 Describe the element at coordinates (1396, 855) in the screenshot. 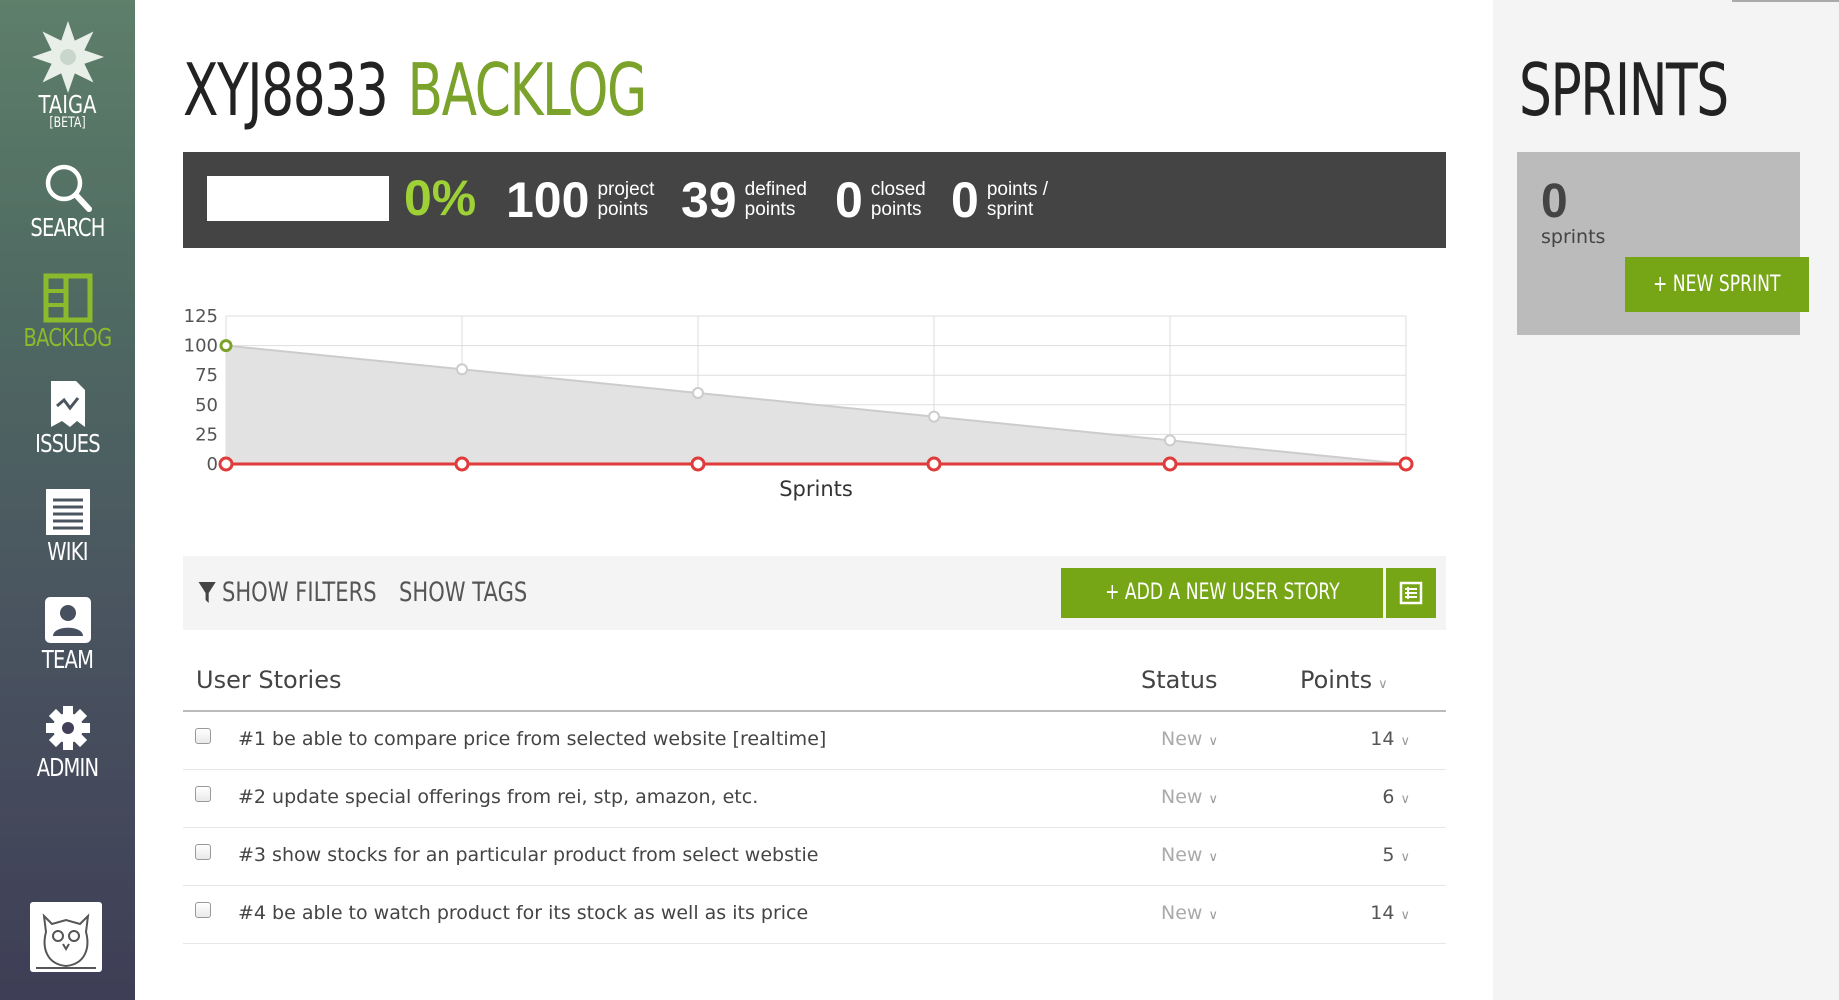

I see `points-dropdown: 5 ∨` at that location.